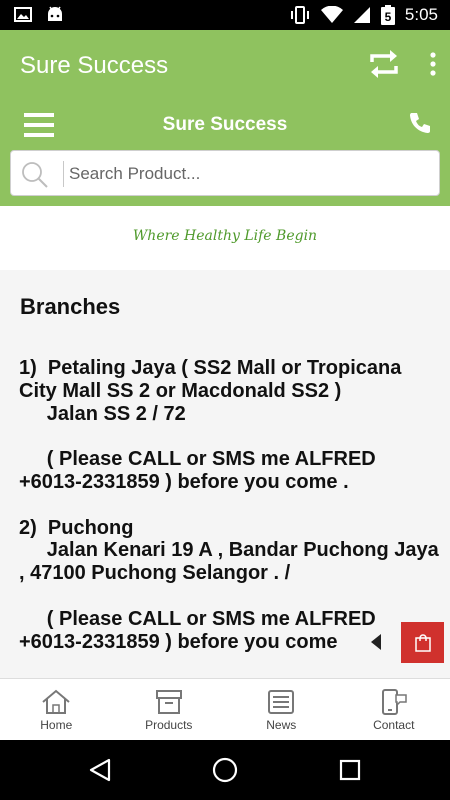 Image resolution: width=450 pixels, height=800 pixels. Describe the element at coordinates (249, 174) in the screenshot. I see `search-input` at that location.